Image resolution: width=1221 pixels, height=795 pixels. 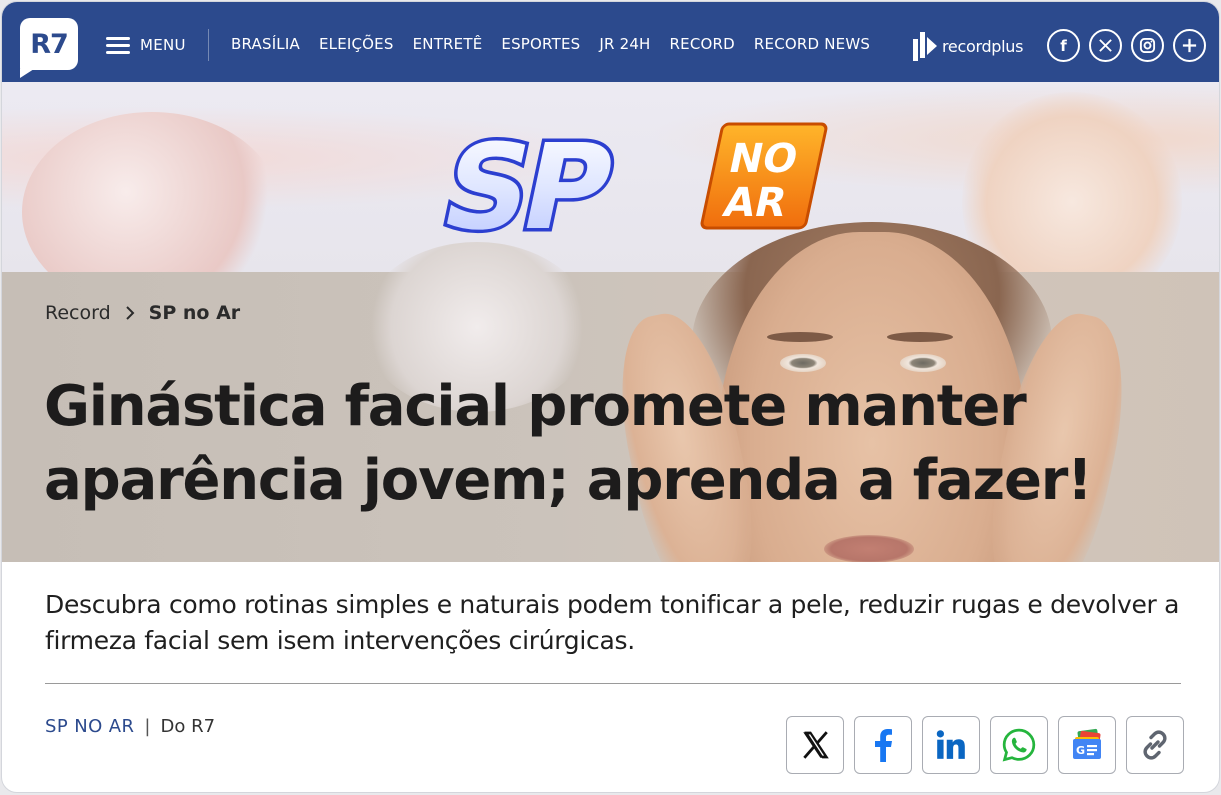 I want to click on nav-divider, so click(x=208, y=45).